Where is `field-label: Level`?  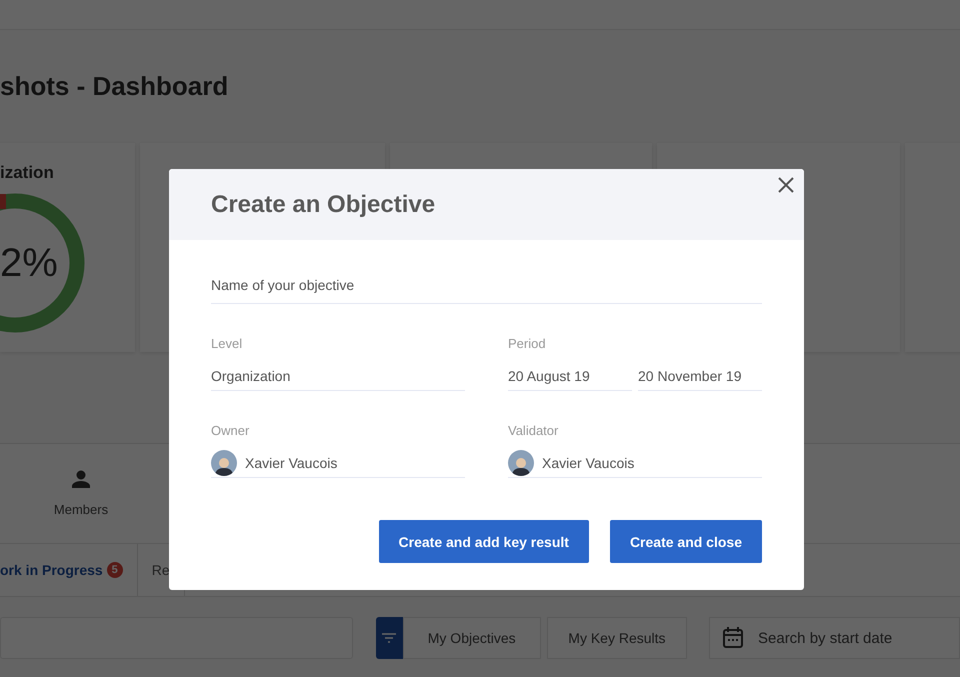
field-label: Level is located at coordinates (227, 343).